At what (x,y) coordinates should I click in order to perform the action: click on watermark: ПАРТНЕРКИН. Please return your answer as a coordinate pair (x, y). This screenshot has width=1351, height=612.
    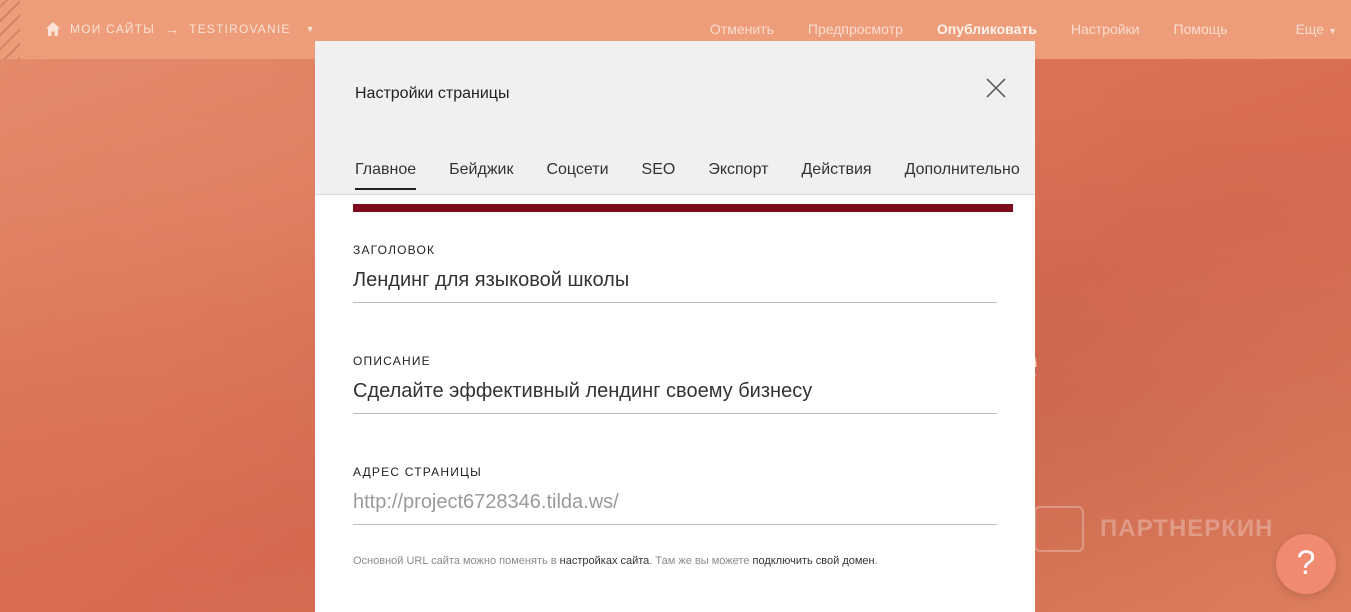
    Looking at the image, I should click on (1154, 529).